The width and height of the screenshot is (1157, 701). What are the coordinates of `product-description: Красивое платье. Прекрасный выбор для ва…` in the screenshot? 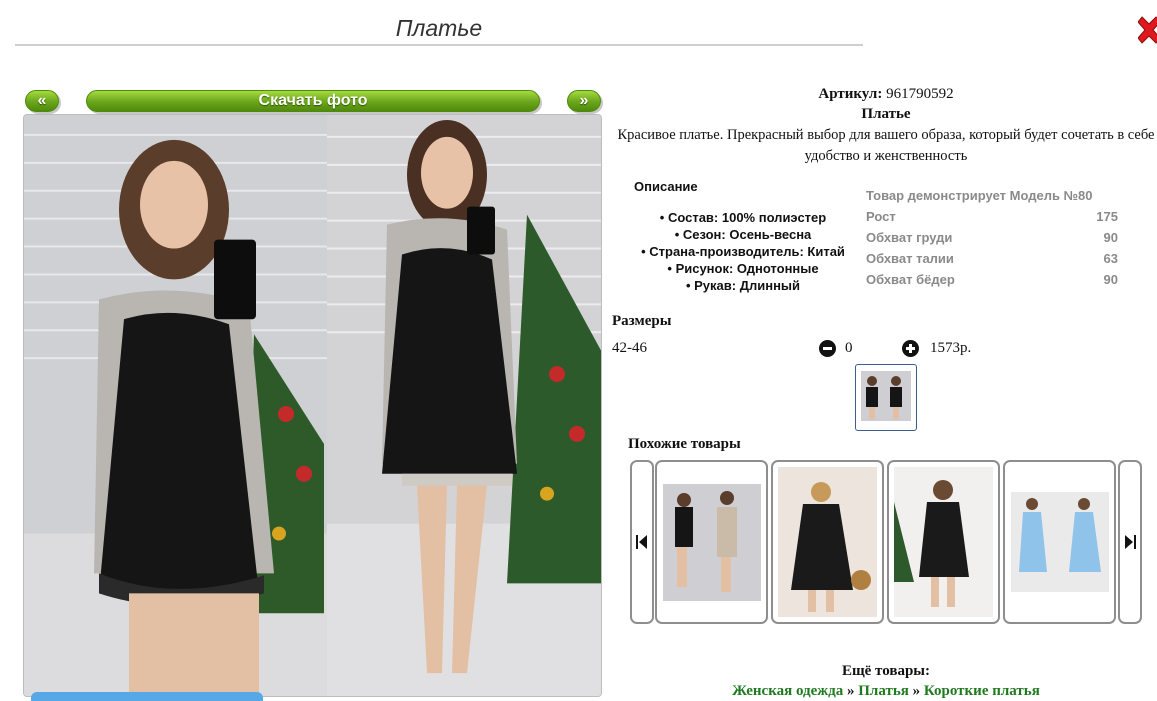 It's located at (886, 145).